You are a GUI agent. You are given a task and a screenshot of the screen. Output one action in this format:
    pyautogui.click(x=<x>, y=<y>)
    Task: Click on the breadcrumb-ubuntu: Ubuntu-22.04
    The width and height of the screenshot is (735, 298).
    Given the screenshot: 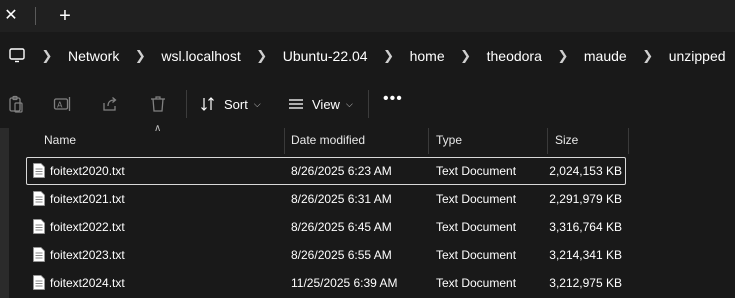 What is the action you would take?
    pyautogui.click(x=325, y=56)
    